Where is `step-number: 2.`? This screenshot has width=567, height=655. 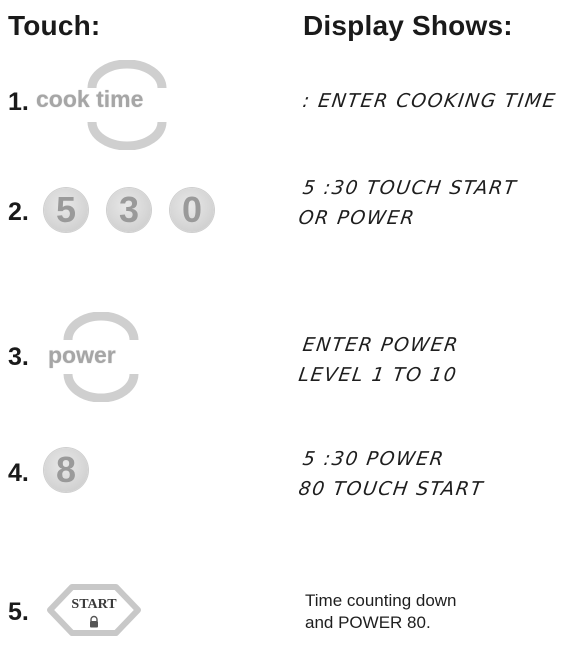 step-number: 2. is located at coordinates (18, 212).